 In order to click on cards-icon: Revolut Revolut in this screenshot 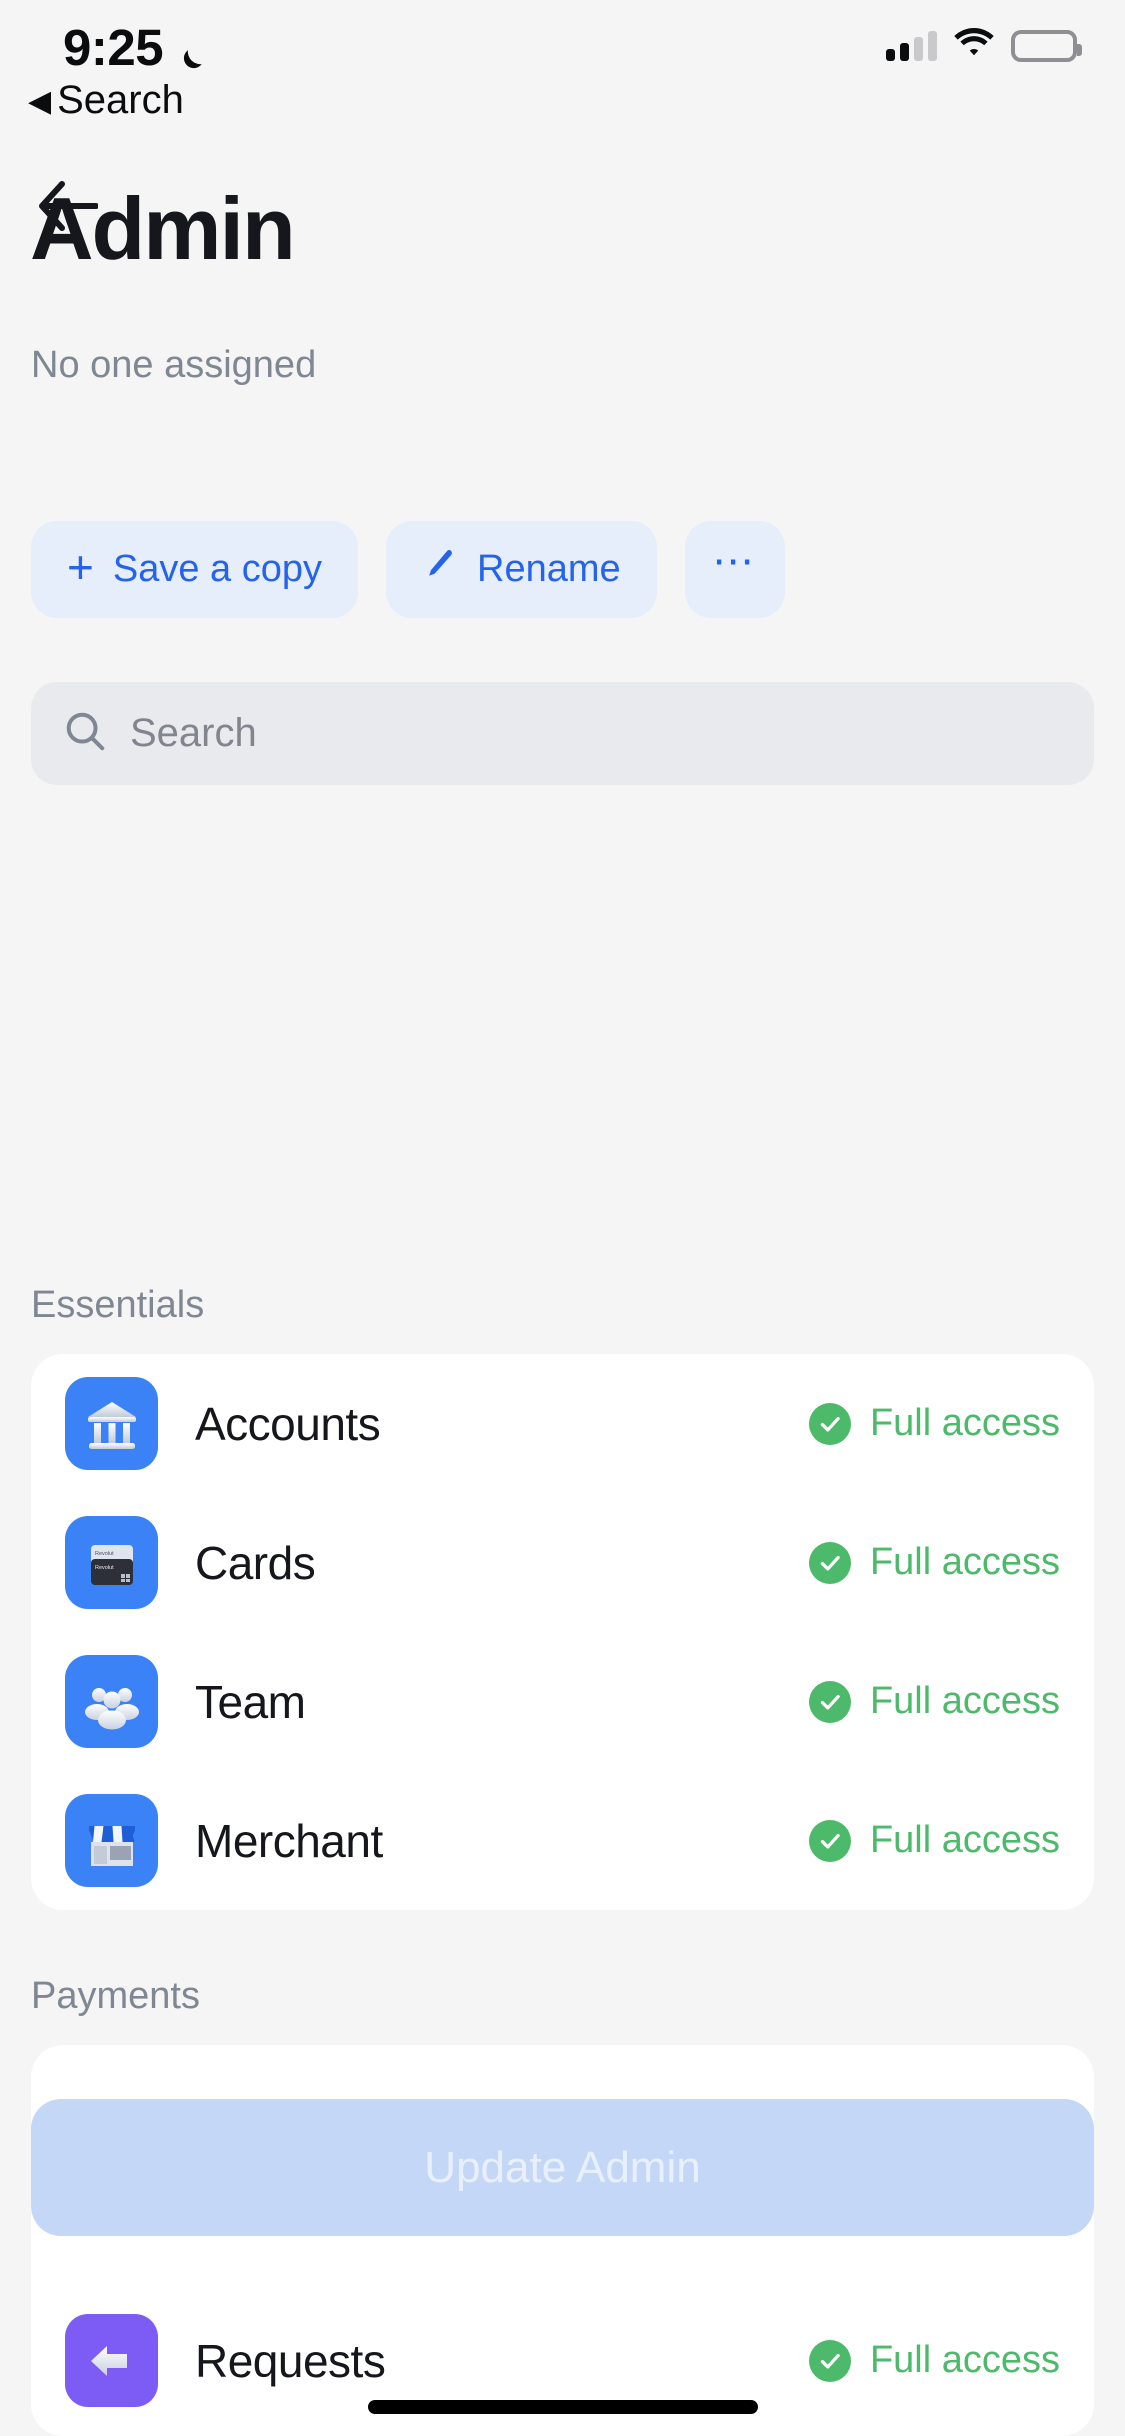, I will do `click(111, 1562)`.